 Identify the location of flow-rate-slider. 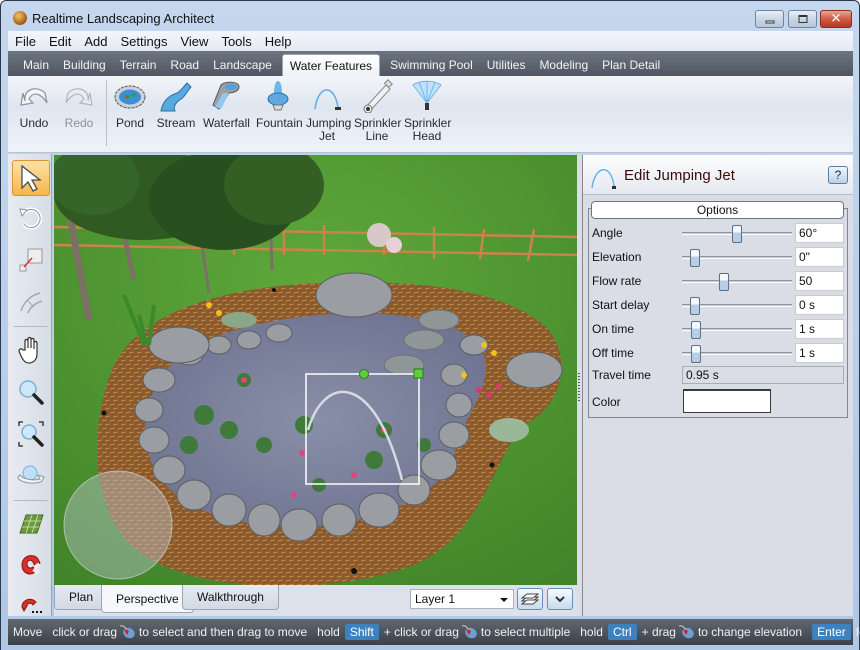
(737, 282).